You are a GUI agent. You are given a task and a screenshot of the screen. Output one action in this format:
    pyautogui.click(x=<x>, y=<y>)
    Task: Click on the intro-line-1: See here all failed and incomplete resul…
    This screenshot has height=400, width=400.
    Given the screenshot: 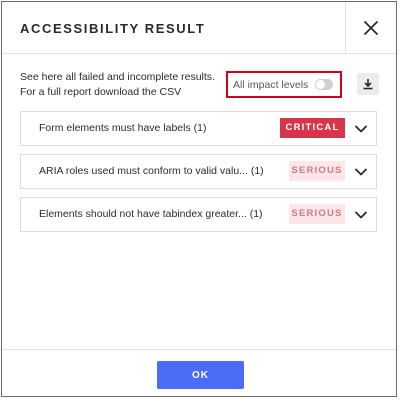 What is the action you would take?
    pyautogui.click(x=117, y=77)
    